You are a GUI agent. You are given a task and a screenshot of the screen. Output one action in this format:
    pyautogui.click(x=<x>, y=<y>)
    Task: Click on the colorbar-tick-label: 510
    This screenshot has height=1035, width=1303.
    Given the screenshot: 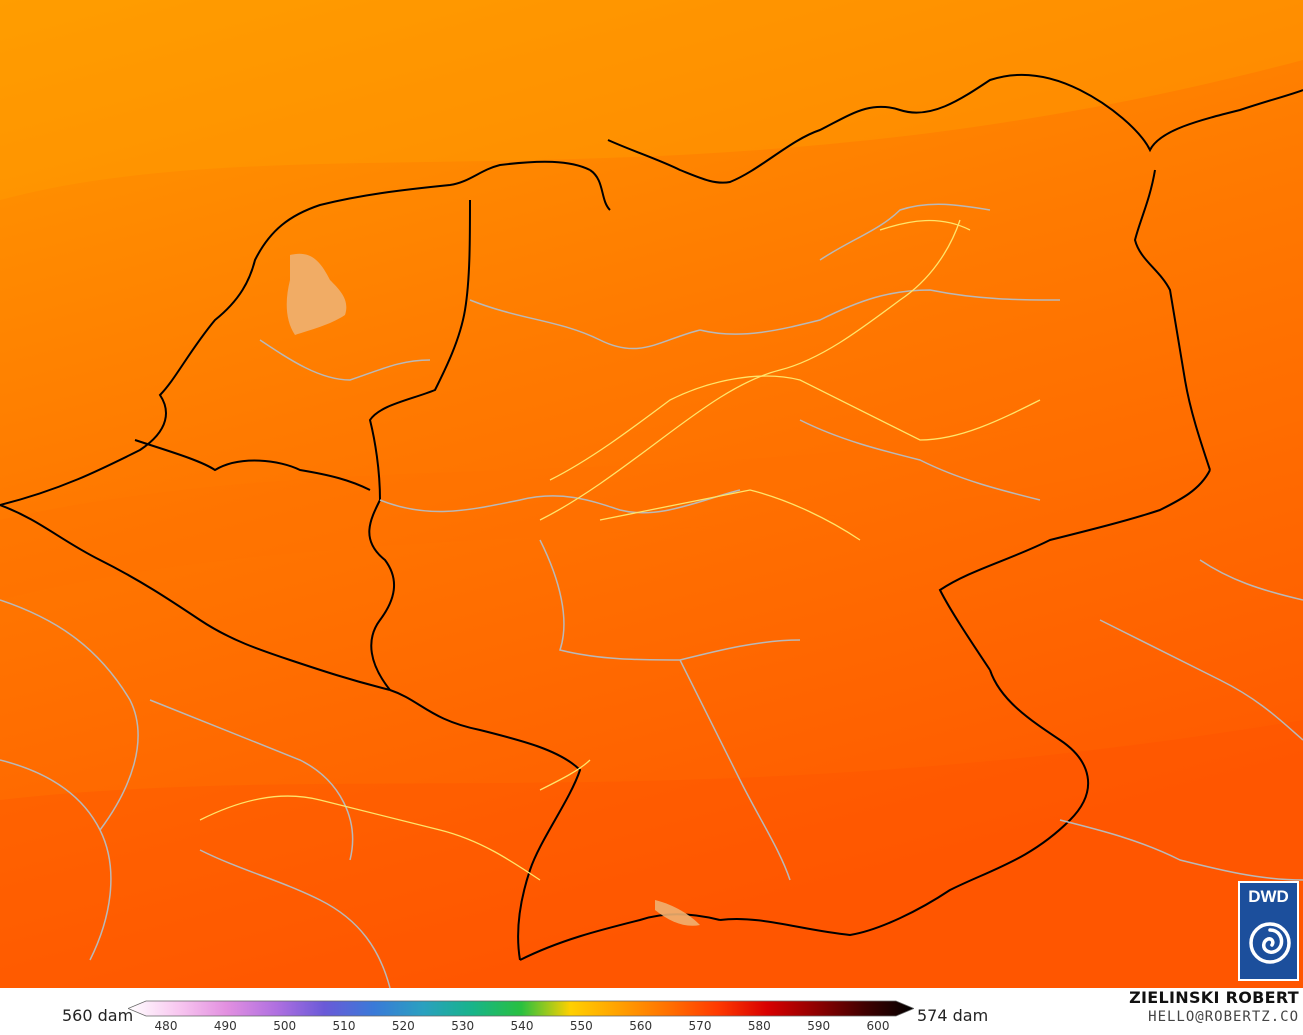 What is the action you would take?
    pyautogui.click(x=344, y=1026)
    